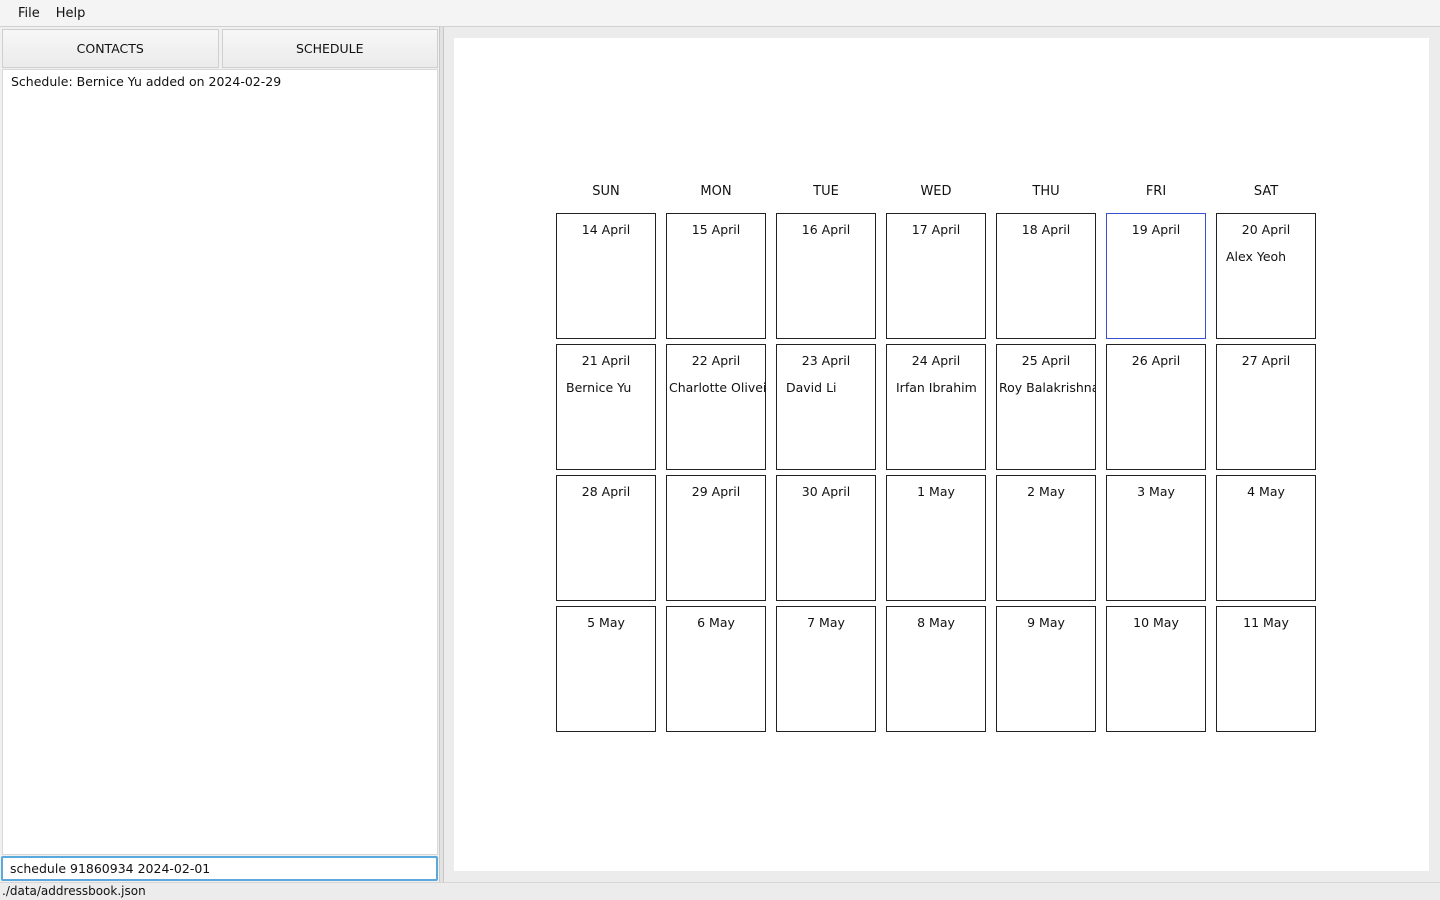 Image resolution: width=1440 pixels, height=900 pixels. I want to click on calendar-event: Alex Yeoh, so click(1266, 256).